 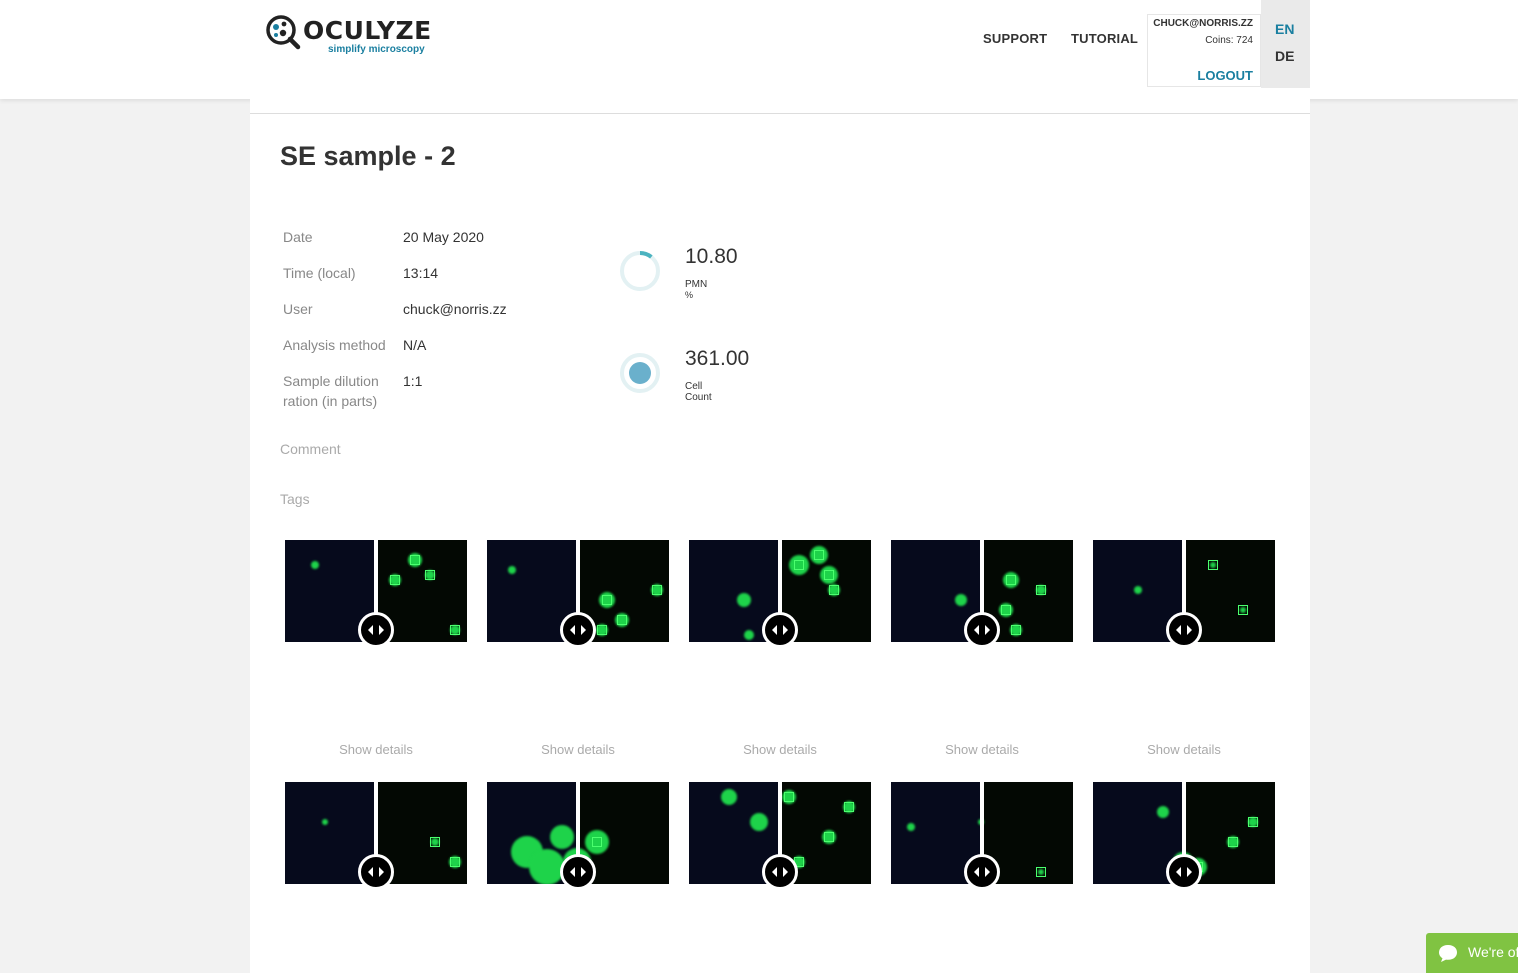 What do you see at coordinates (780, 113) in the screenshot?
I see `divider` at bounding box center [780, 113].